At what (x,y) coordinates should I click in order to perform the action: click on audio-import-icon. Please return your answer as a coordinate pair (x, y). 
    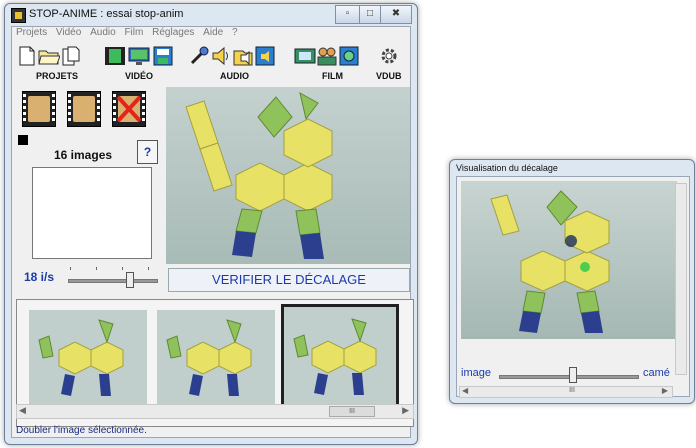
    Looking at the image, I should click on (243, 56).